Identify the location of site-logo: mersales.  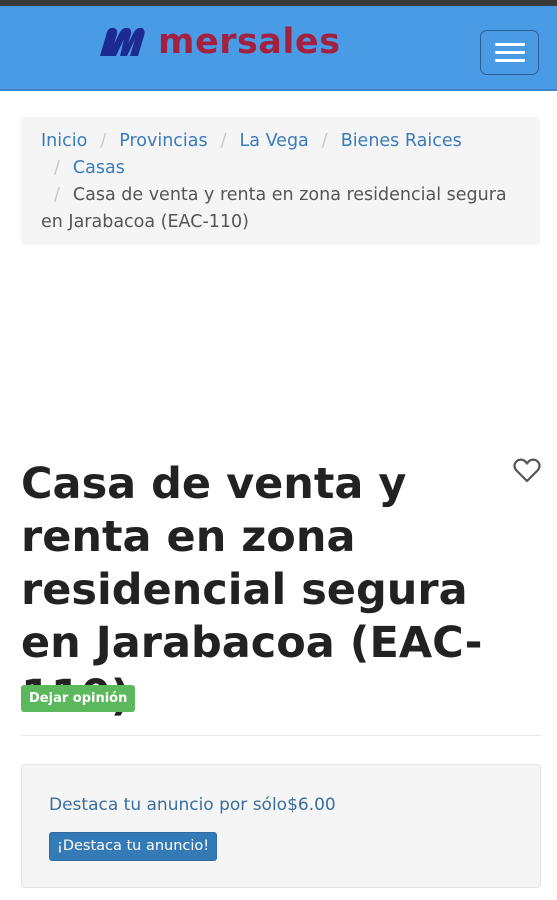
(218, 42).